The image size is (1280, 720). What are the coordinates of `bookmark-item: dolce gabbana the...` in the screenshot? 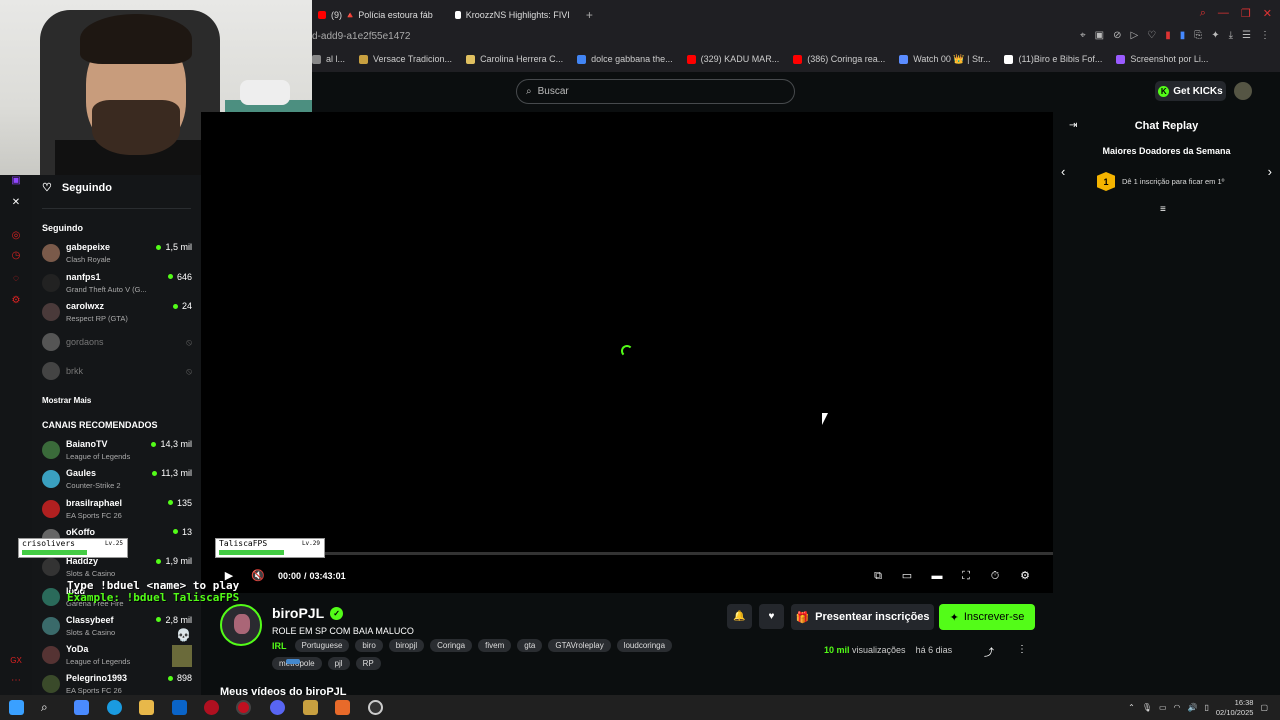 It's located at (625, 59).